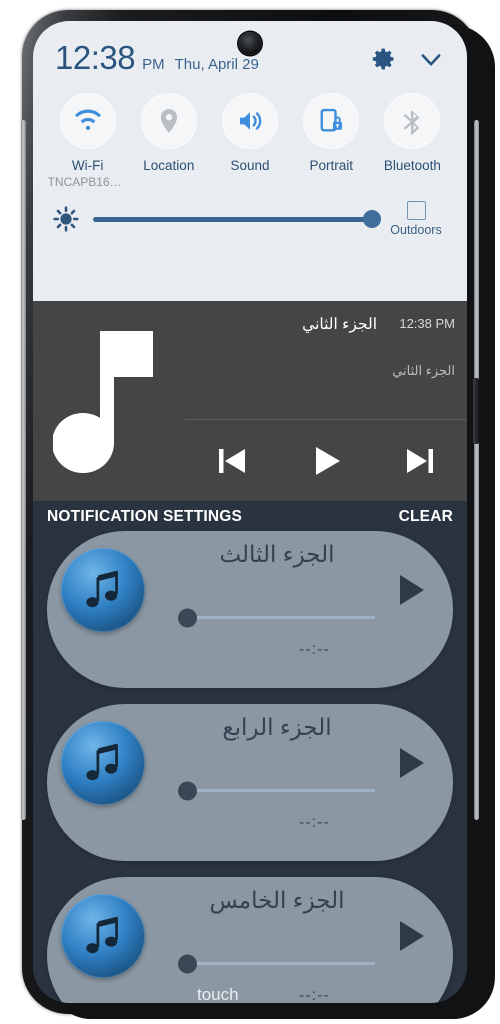  What do you see at coordinates (476, 411) in the screenshot?
I see `power-button` at bounding box center [476, 411].